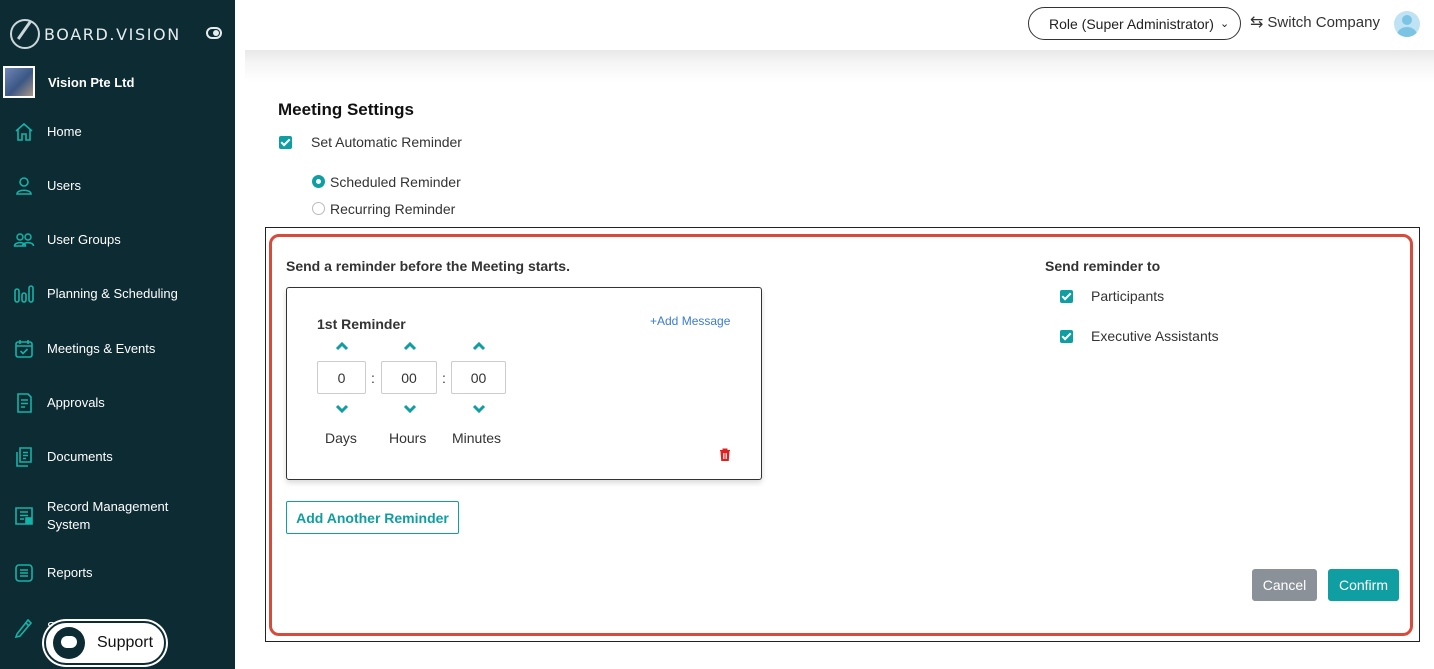 The height and width of the screenshot is (669, 1434). I want to click on sidebar-item-label: Record Management, so click(108, 506).